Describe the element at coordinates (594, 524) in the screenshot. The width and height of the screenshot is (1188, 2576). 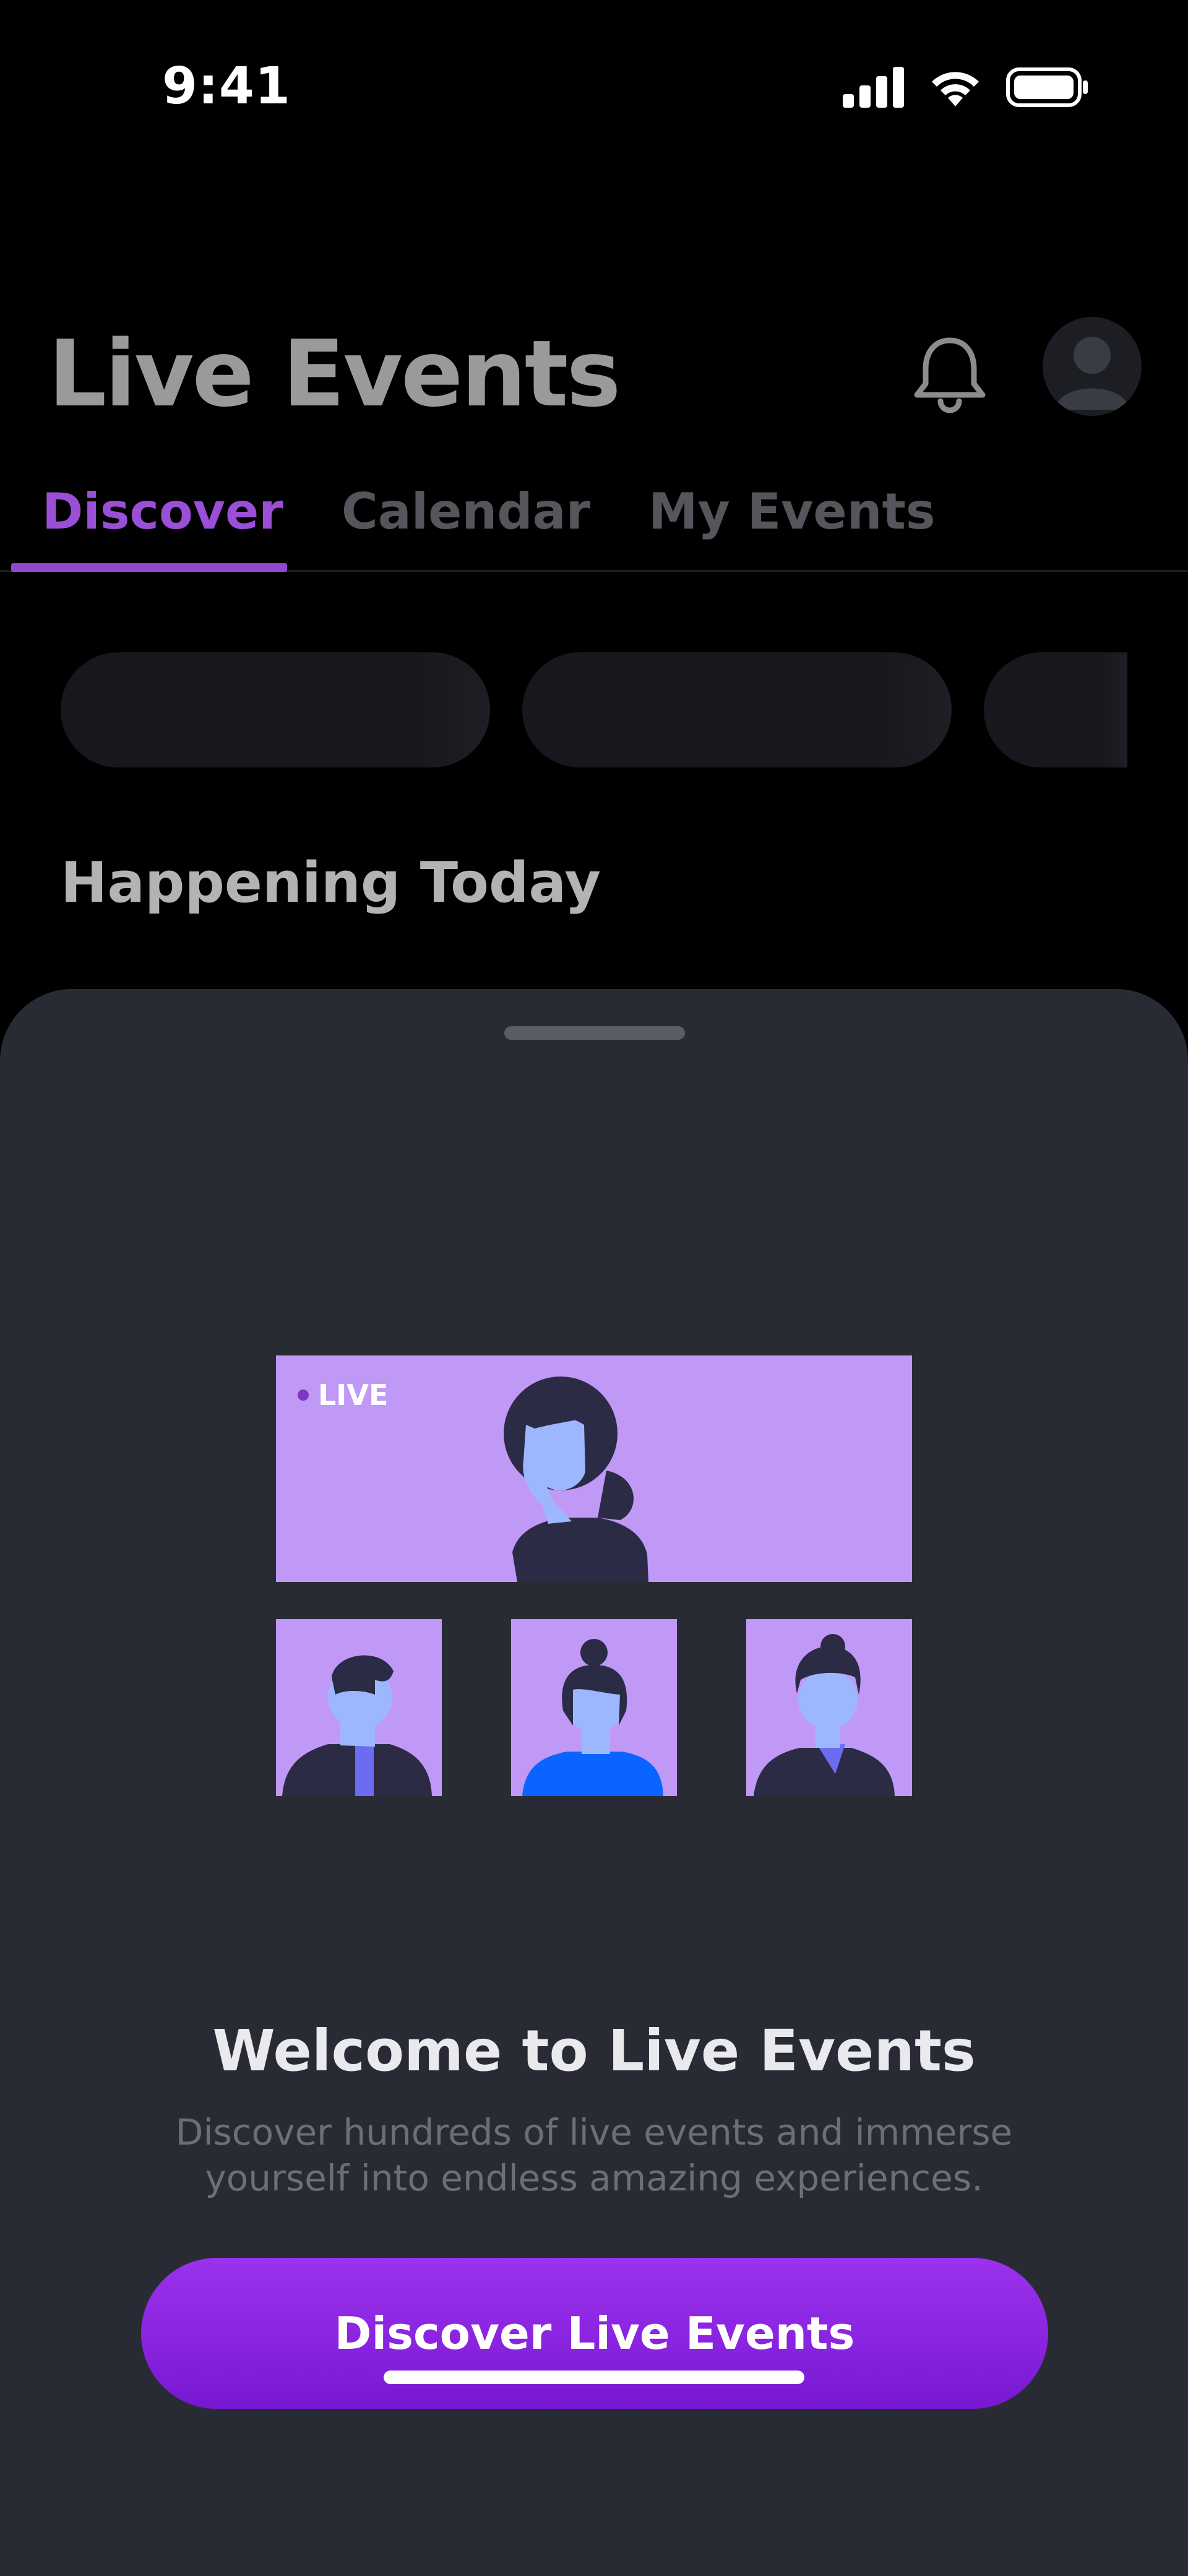
I see `tab-bar: Discover Calendar My Events` at that location.